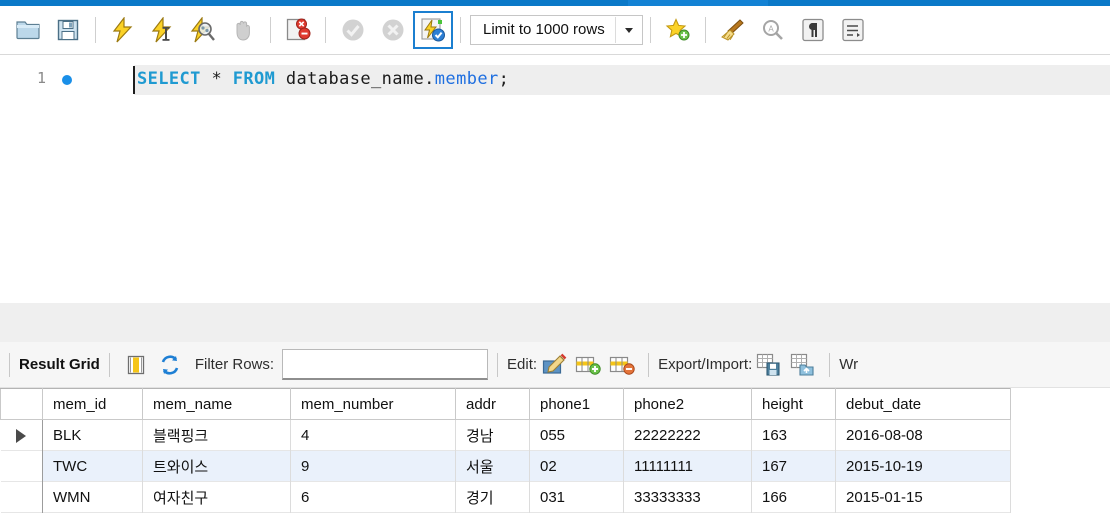  I want to click on export-import-label: Export/Import:, so click(705, 364).